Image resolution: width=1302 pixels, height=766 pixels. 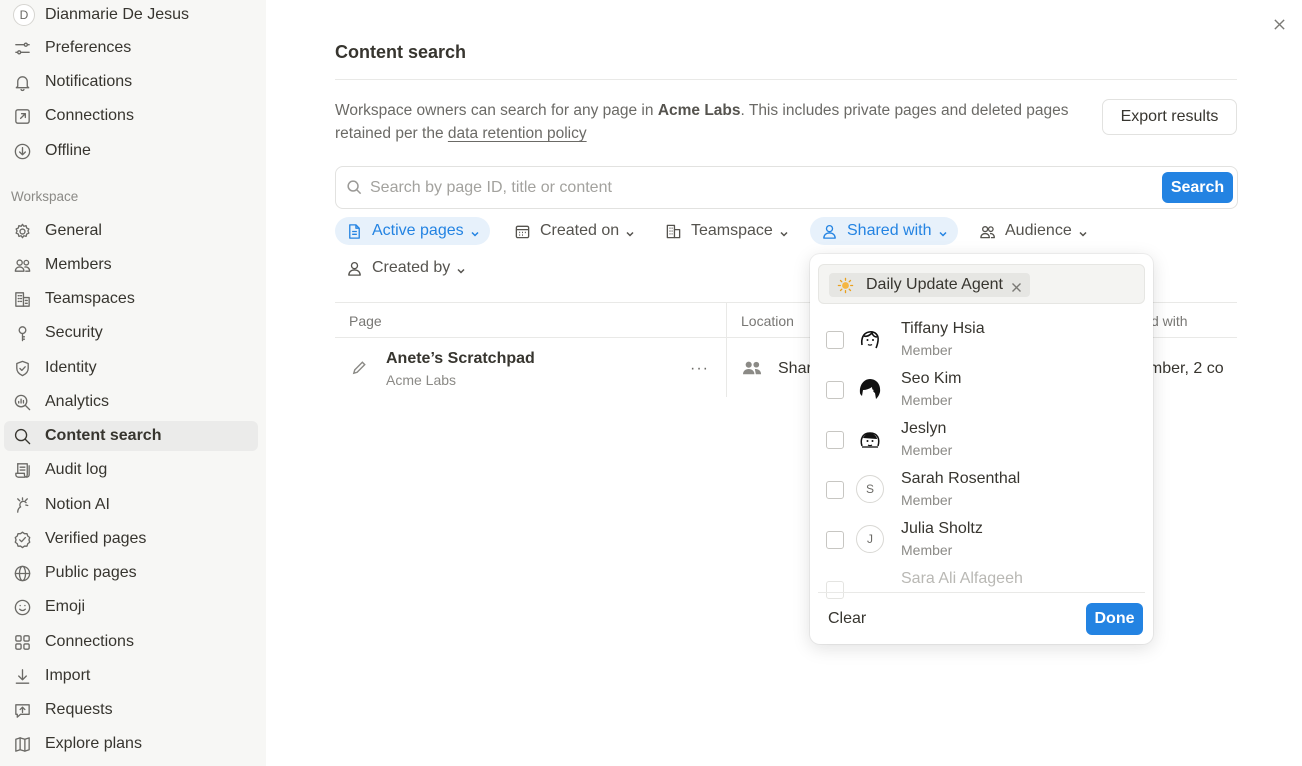 I want to click on sidebar-item-label: Offline, so click(x=68, y=150).